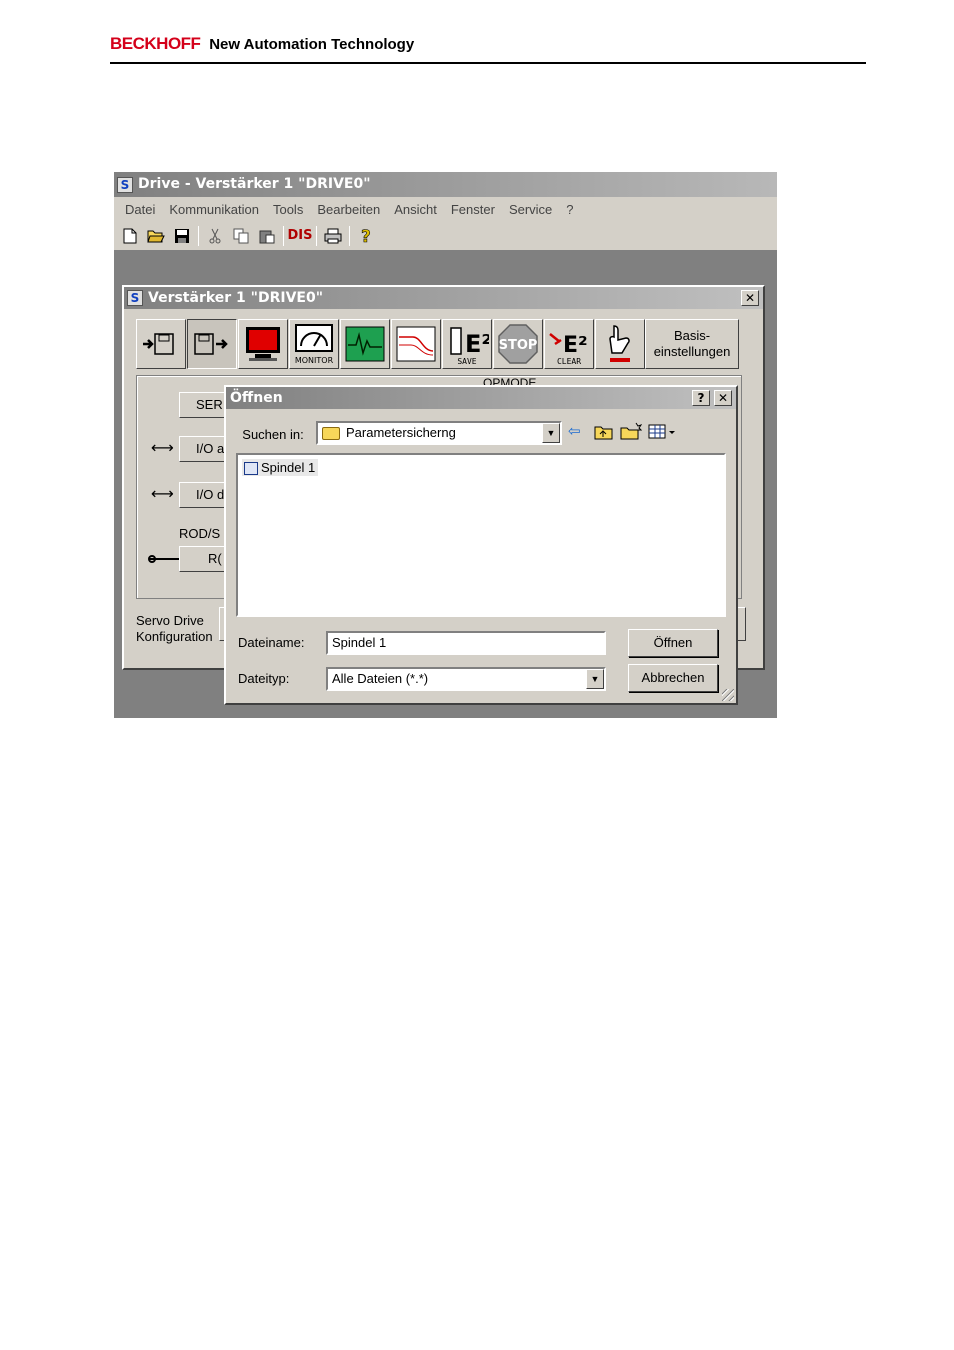 The height and width of the screenshot is (1350, 954). What do you see at coordinates (156, 236) in the screenshot?
I see `open-folder-icon` at bounding box center [156, 236].